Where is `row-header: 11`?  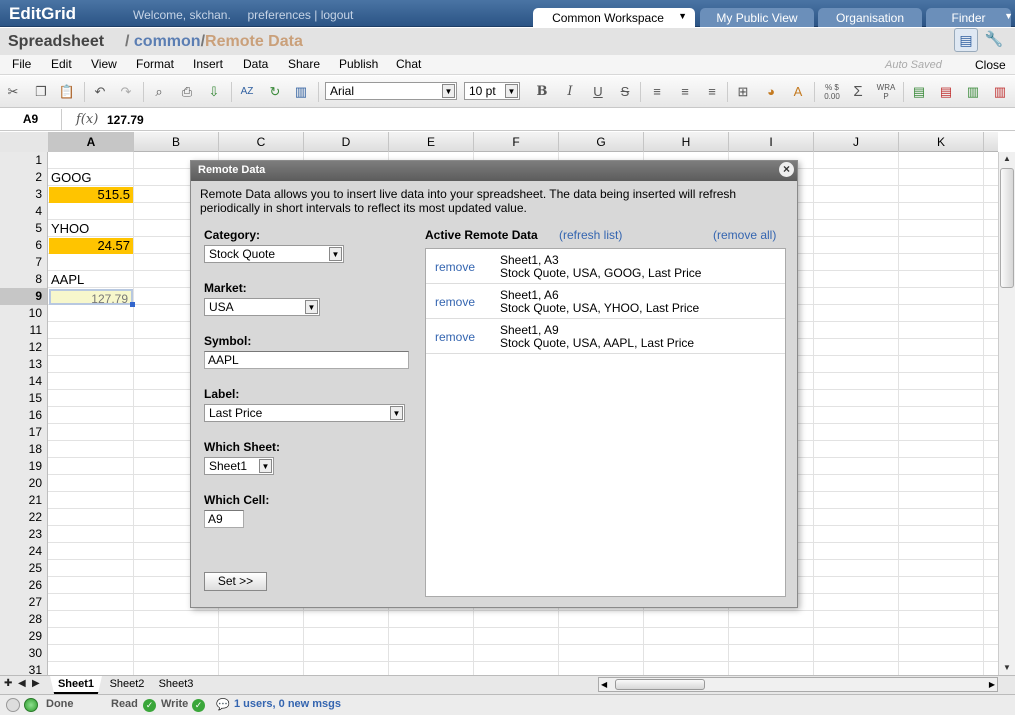
row-header: 11 is located at coordinates (24, 330).